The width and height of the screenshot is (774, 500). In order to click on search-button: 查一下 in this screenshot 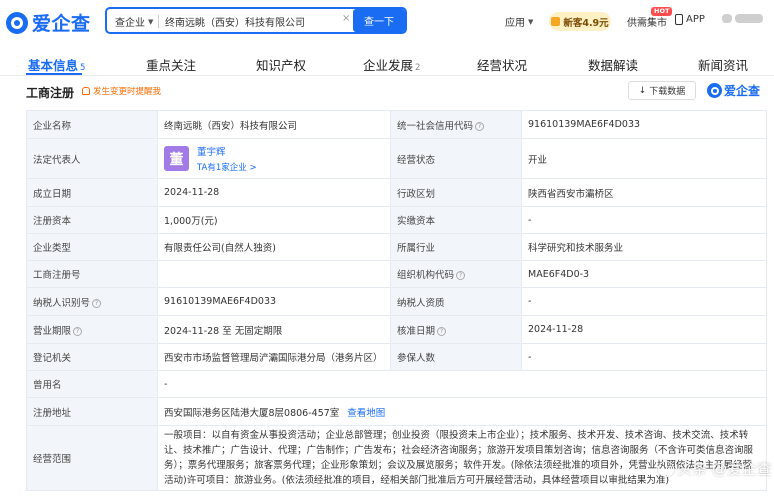, I will do `click(379, 20)`.